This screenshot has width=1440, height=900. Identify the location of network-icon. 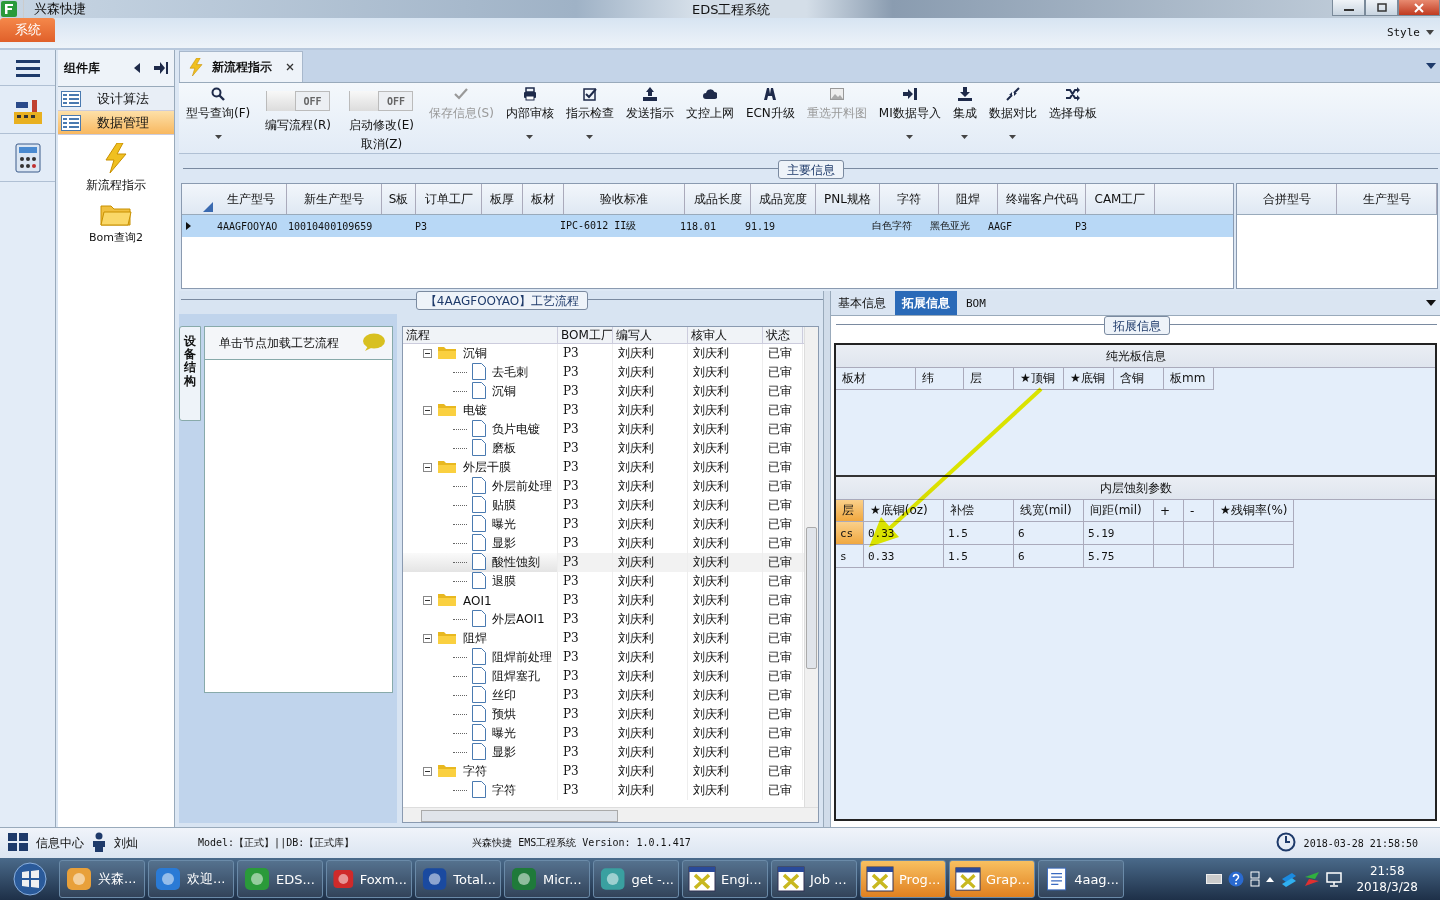
(1334, 879).